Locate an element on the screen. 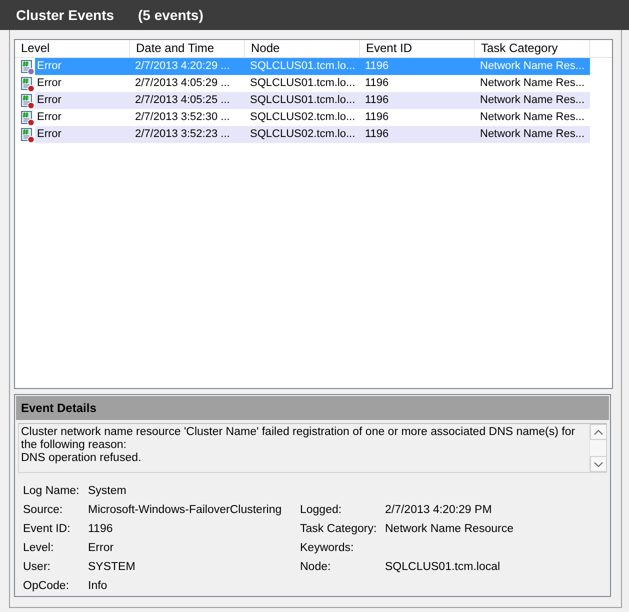  scroll-down-button is located at coordinates (598, 464).